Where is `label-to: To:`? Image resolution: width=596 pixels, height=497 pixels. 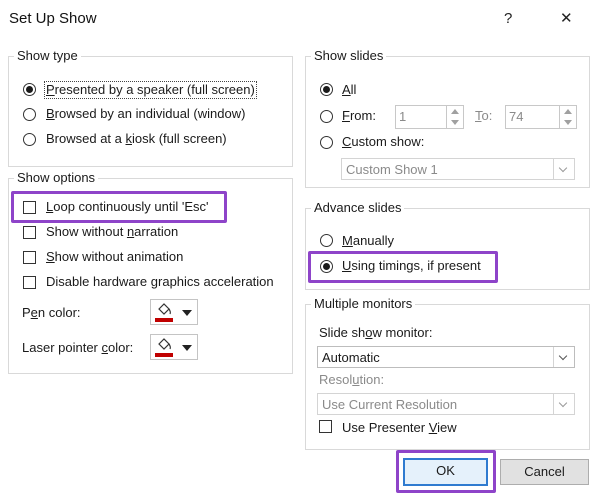 label-to: To: is located at coordinates (484, 115).